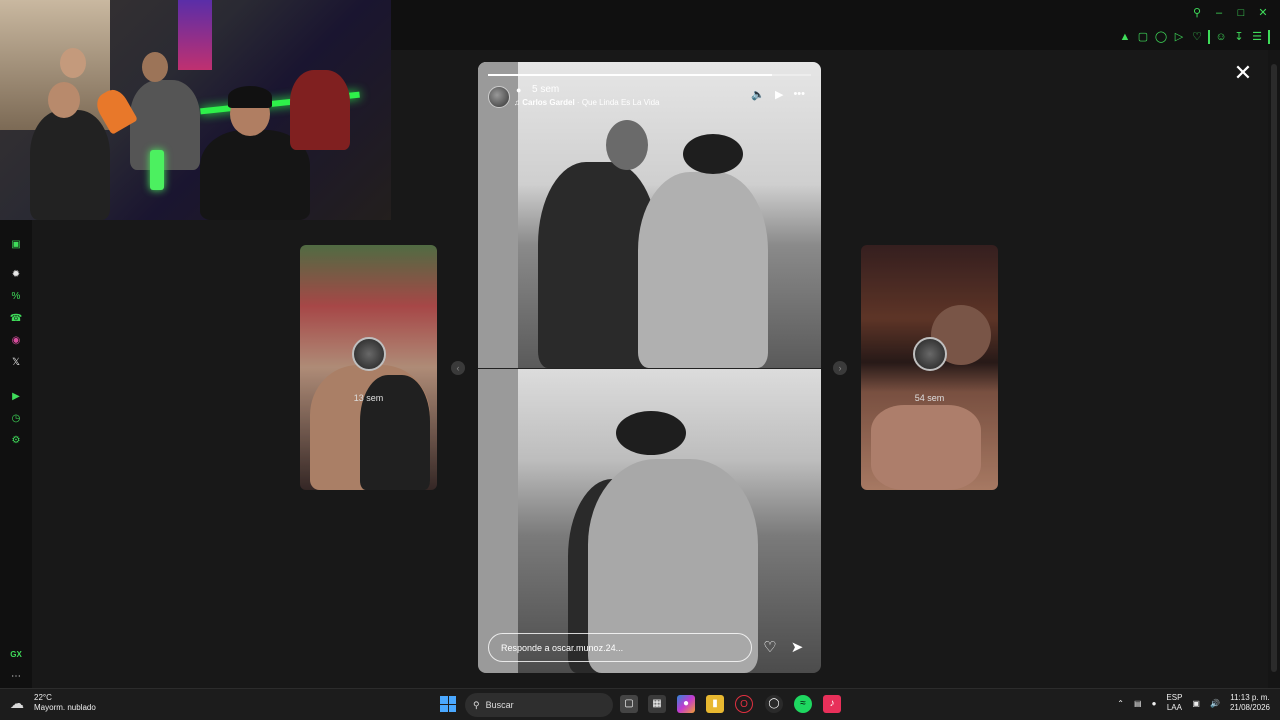  I want to click on minimize-icon: –, so click(1219, 13).